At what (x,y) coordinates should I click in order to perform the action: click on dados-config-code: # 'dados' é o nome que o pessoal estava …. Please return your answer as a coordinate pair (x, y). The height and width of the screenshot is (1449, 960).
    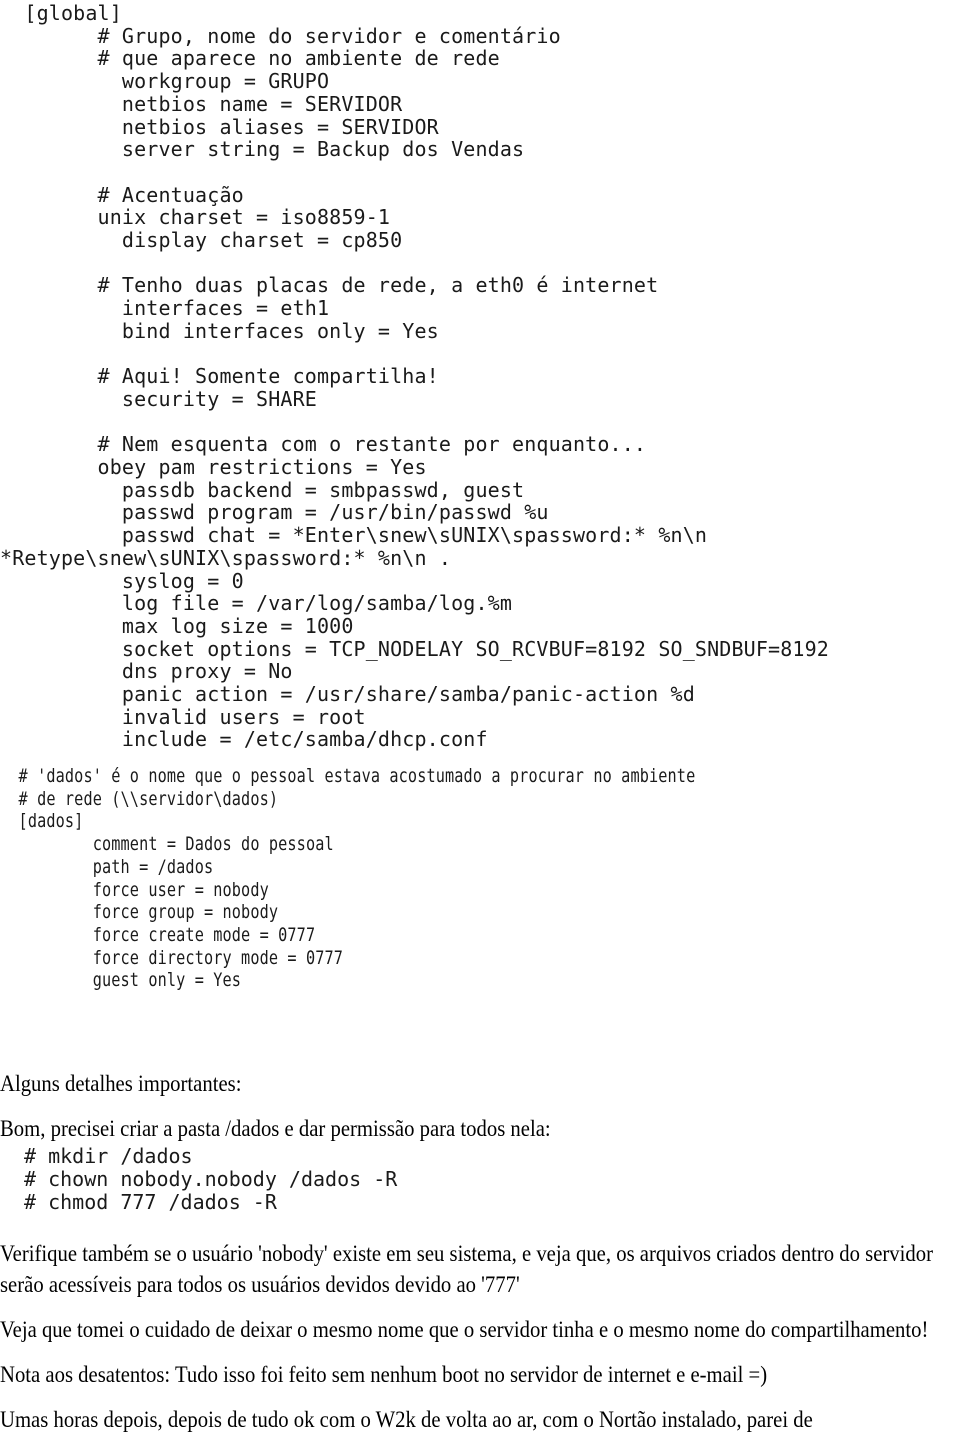
    Looking at the image, I should click on (434, 878).